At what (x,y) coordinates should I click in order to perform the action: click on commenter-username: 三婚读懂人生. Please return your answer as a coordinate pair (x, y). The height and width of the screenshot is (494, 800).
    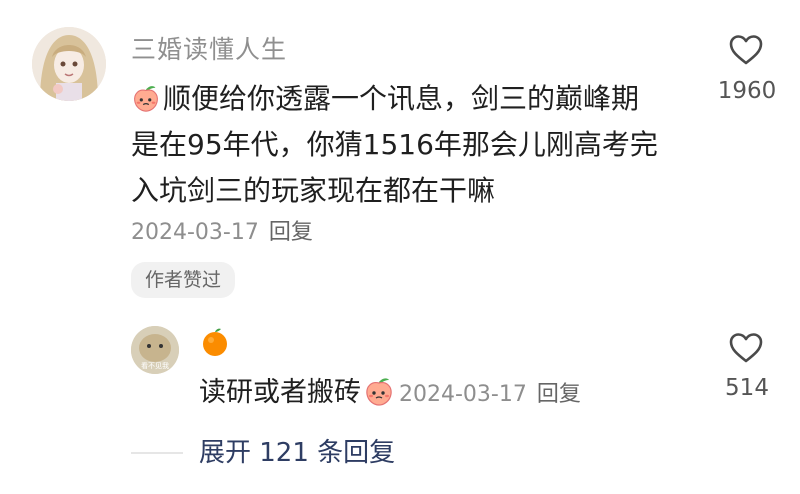
    Looking at the image, I should click on (209, 48).